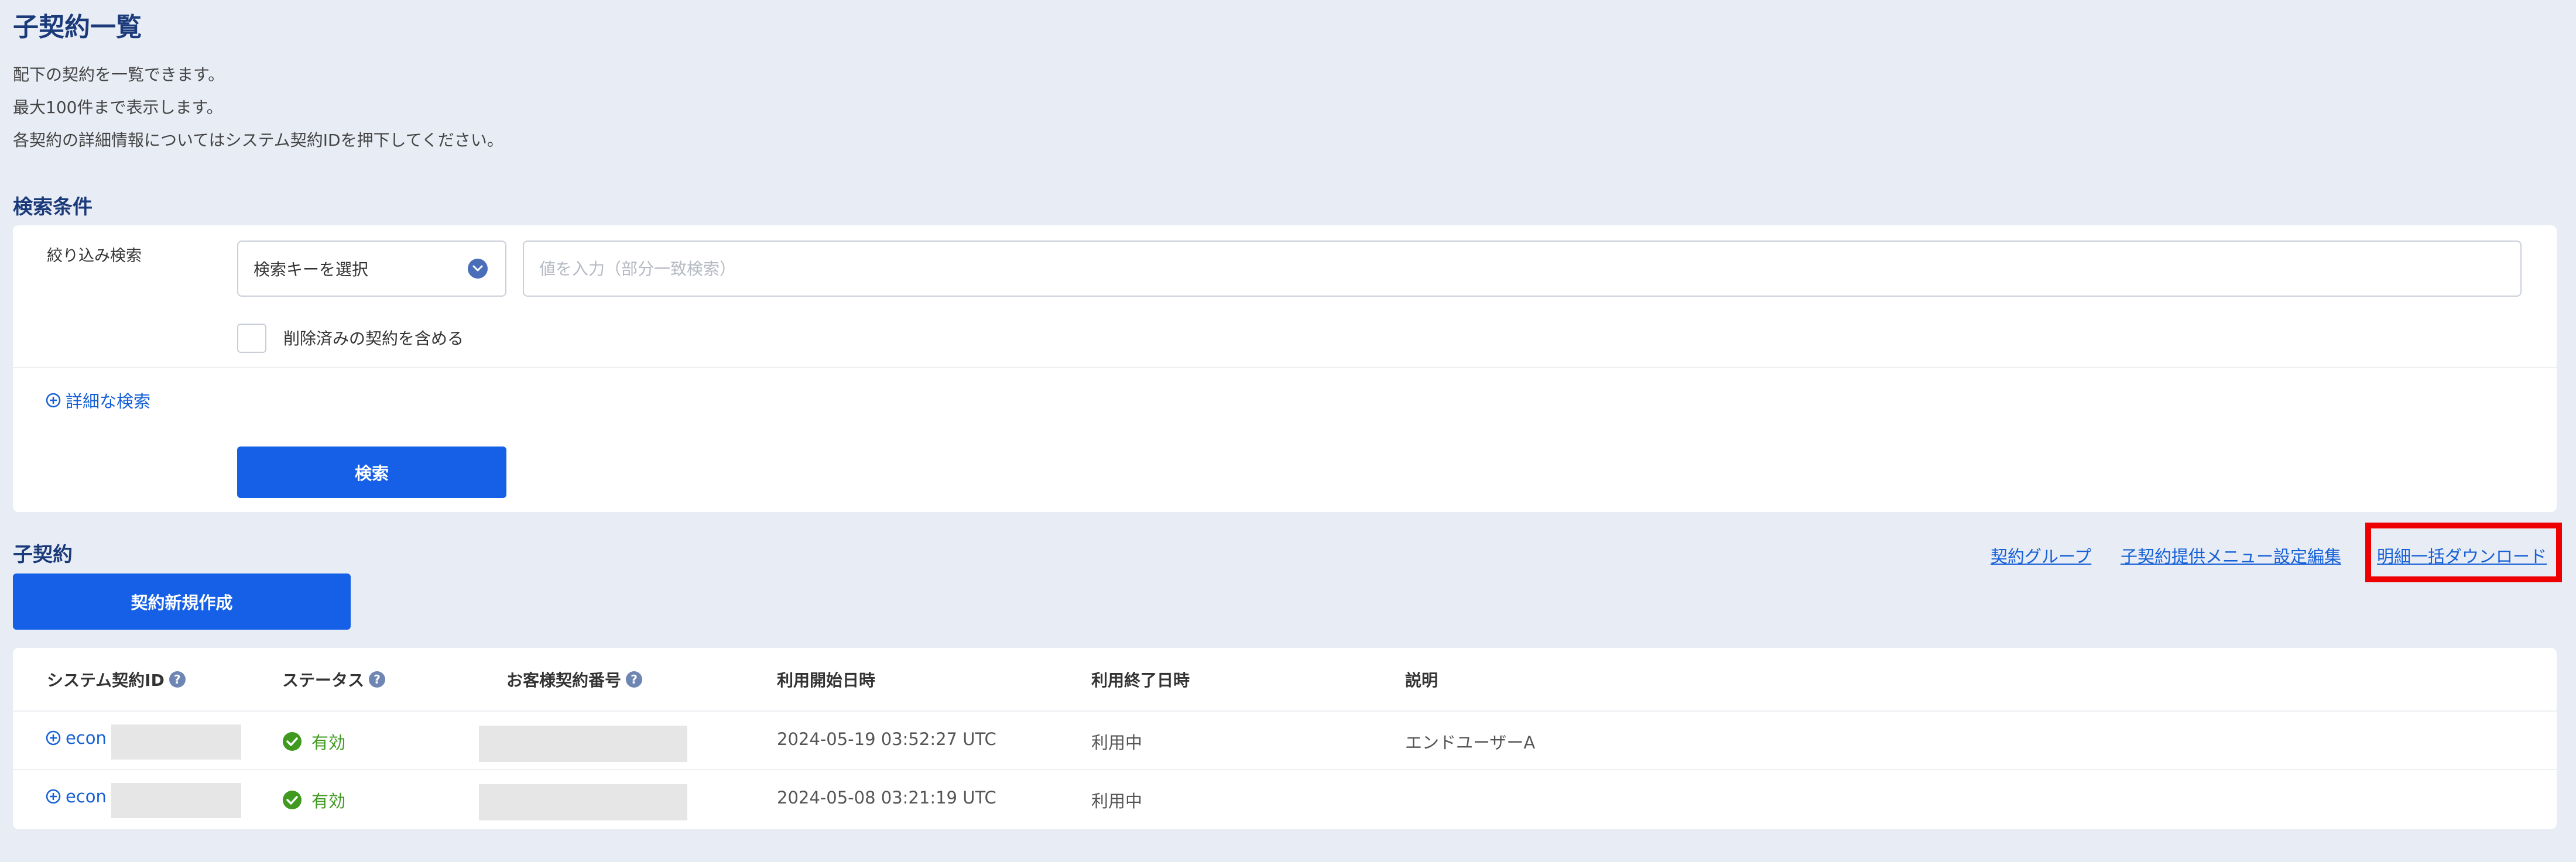  Describe the element at coordinates (53, 207) in the screenshot. I see `search-section-title: 検索条件` at that location.